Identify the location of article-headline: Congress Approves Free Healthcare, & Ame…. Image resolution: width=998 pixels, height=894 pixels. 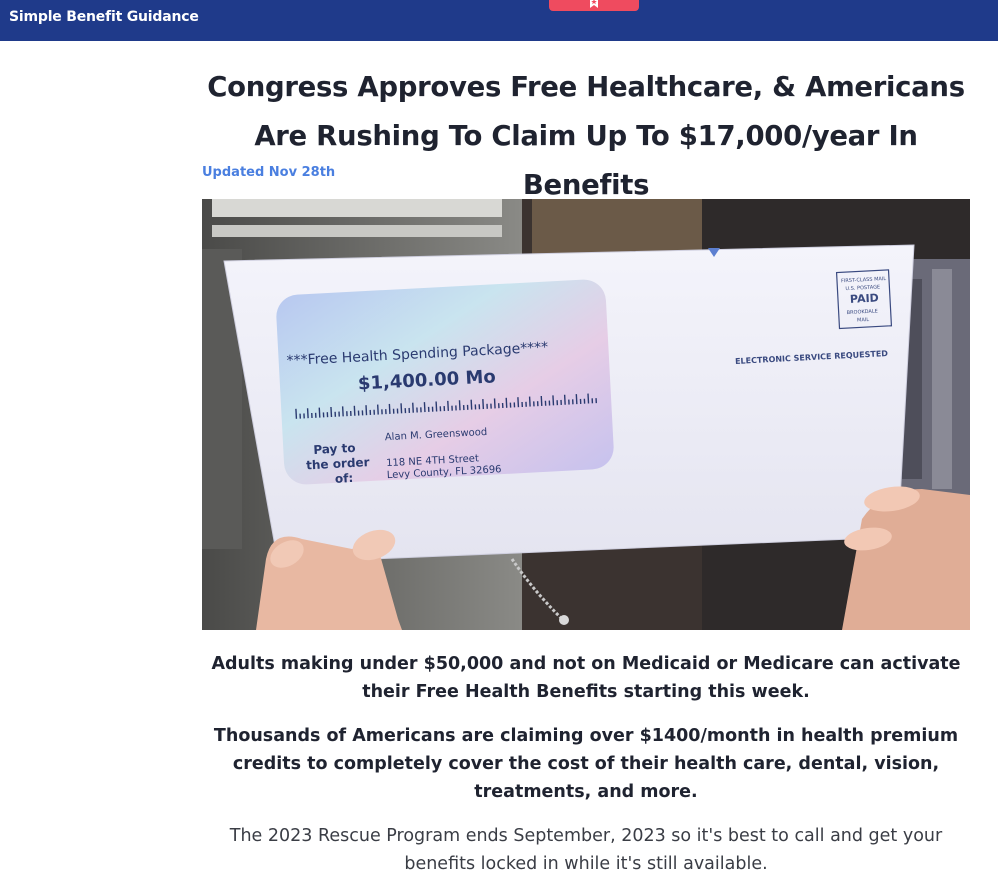
(586, 136).